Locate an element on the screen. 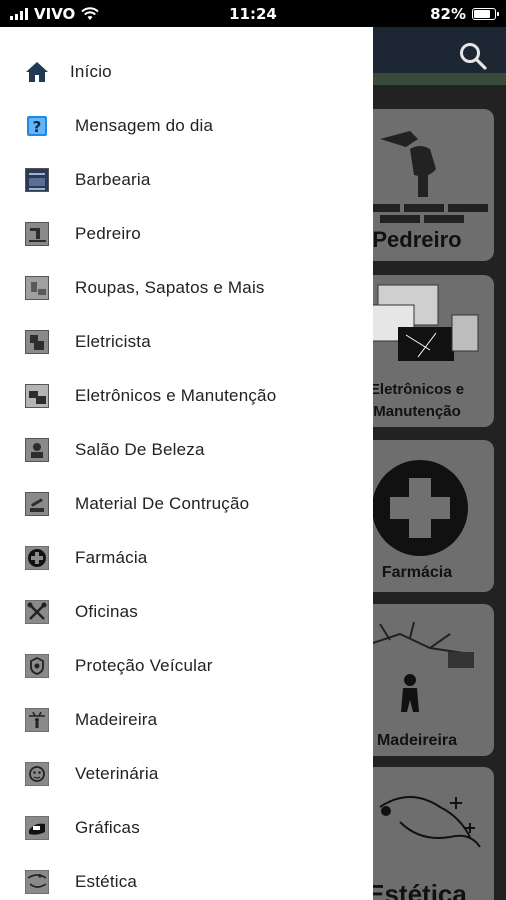 The height and width of the screenshot is (900, 506). barbearia-thumb-icon is located at coordinates (37, 180).